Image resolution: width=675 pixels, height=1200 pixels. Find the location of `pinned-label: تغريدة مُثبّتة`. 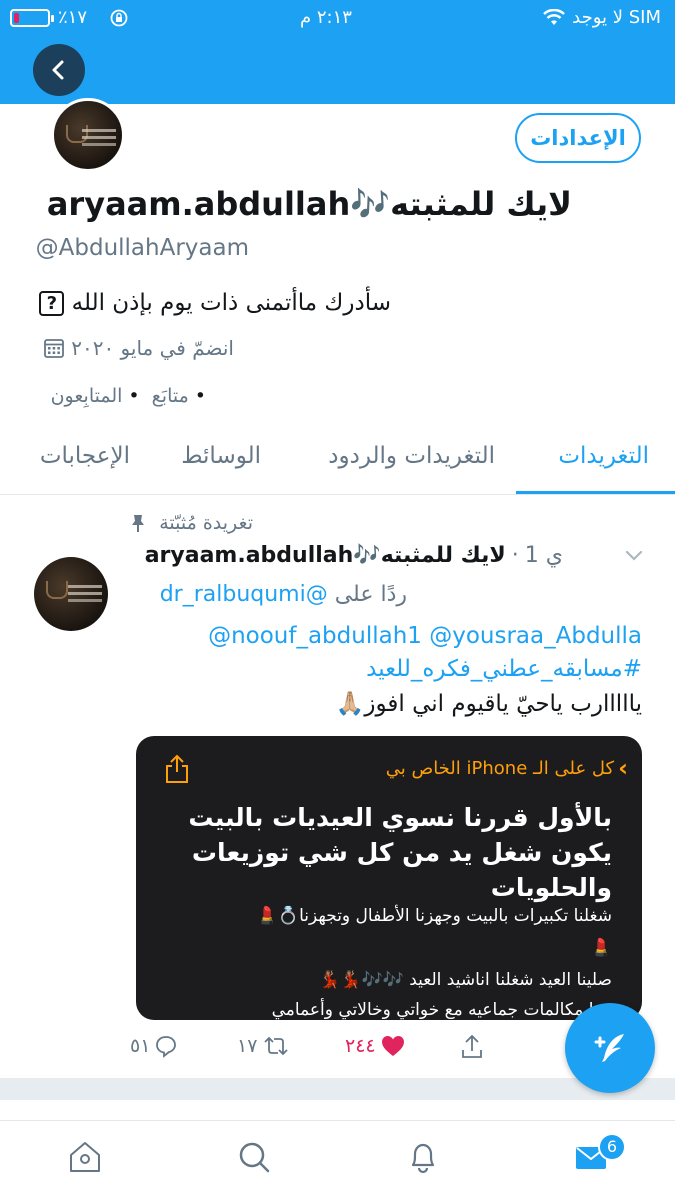

pinned-label: تغريدة مُثبّتة is located at coordinates (191, 523).